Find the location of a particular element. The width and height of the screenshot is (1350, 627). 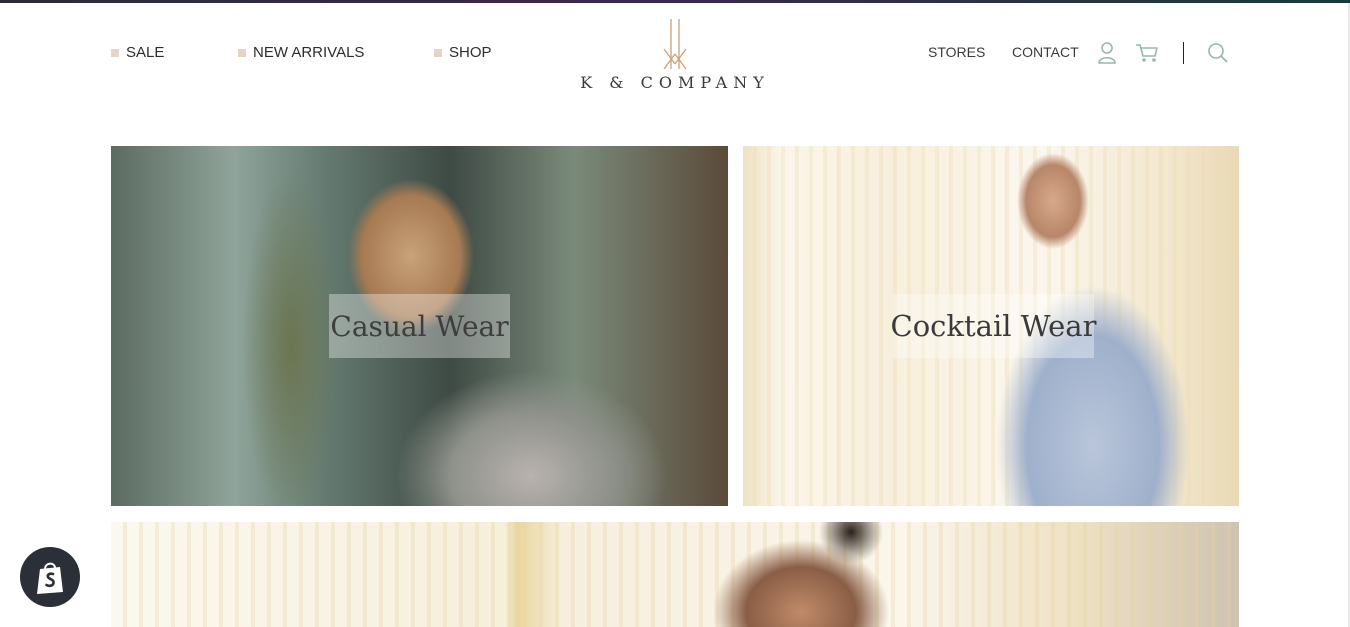

nav-item-contact: CONTACT is located at coordinates (1045, 52).